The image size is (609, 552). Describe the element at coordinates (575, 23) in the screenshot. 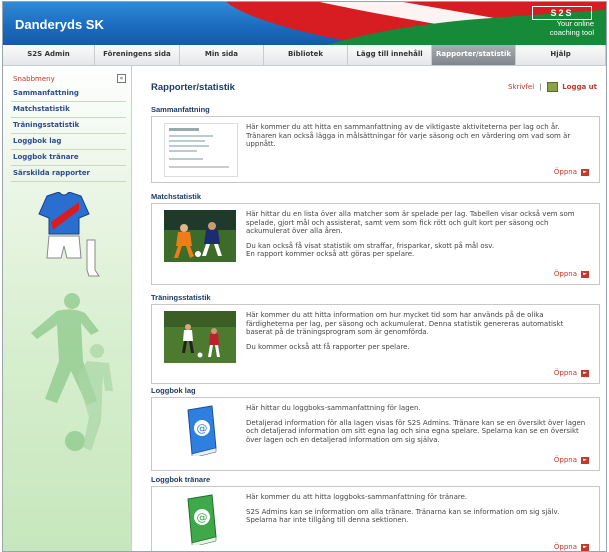

I see `tagline-line1: Your online` at that location.